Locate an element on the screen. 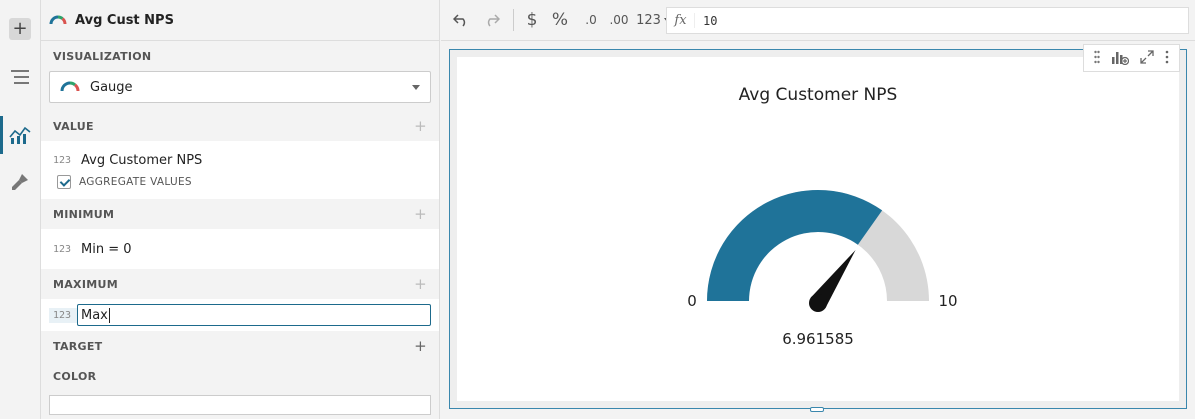  redo-icon is located at coordinates (492, 20).